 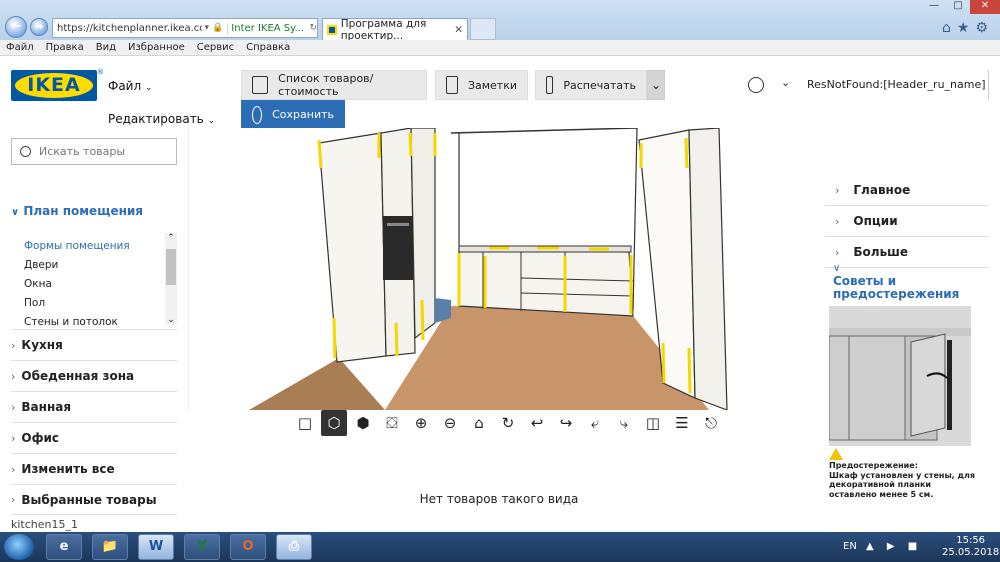 What do you see at coordinates (268, 47) in the screenshot?
I see `menu-help: Справка` at bounding box center [268, 47].